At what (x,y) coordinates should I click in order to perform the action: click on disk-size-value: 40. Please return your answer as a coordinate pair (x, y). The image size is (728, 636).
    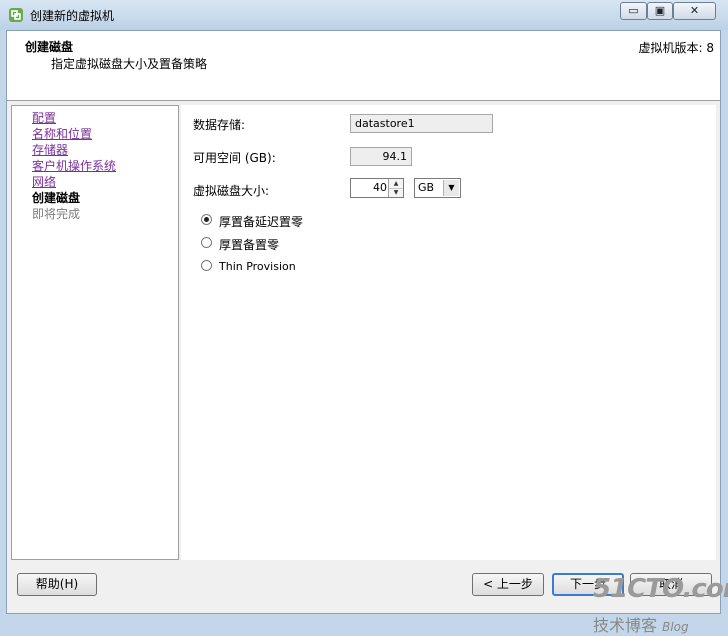
    Looking at the image, I should click on (369, 188).